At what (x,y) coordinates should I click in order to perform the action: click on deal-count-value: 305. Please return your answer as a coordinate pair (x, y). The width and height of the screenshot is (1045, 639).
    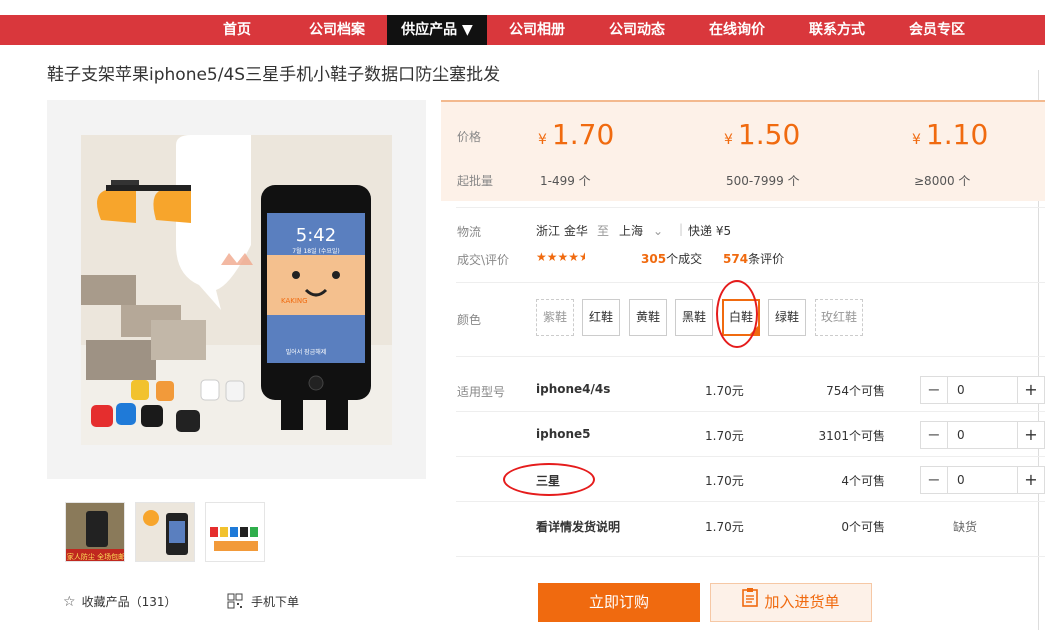
    Looking at the image, I should click on (654, 259).